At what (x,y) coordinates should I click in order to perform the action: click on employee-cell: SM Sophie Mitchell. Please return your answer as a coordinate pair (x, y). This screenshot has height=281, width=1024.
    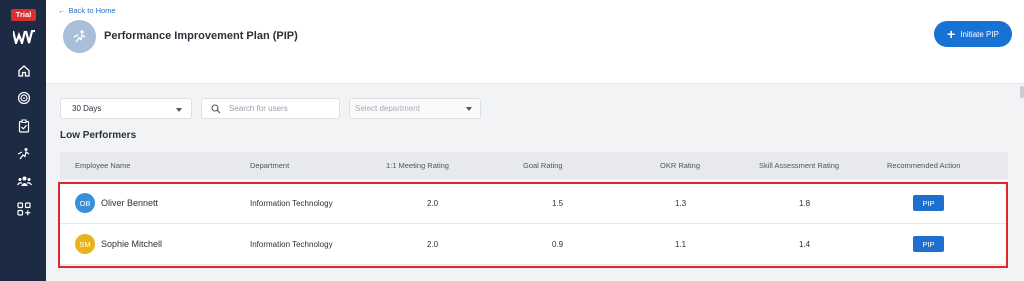
    Looking at the image, I should click on (118, 244).